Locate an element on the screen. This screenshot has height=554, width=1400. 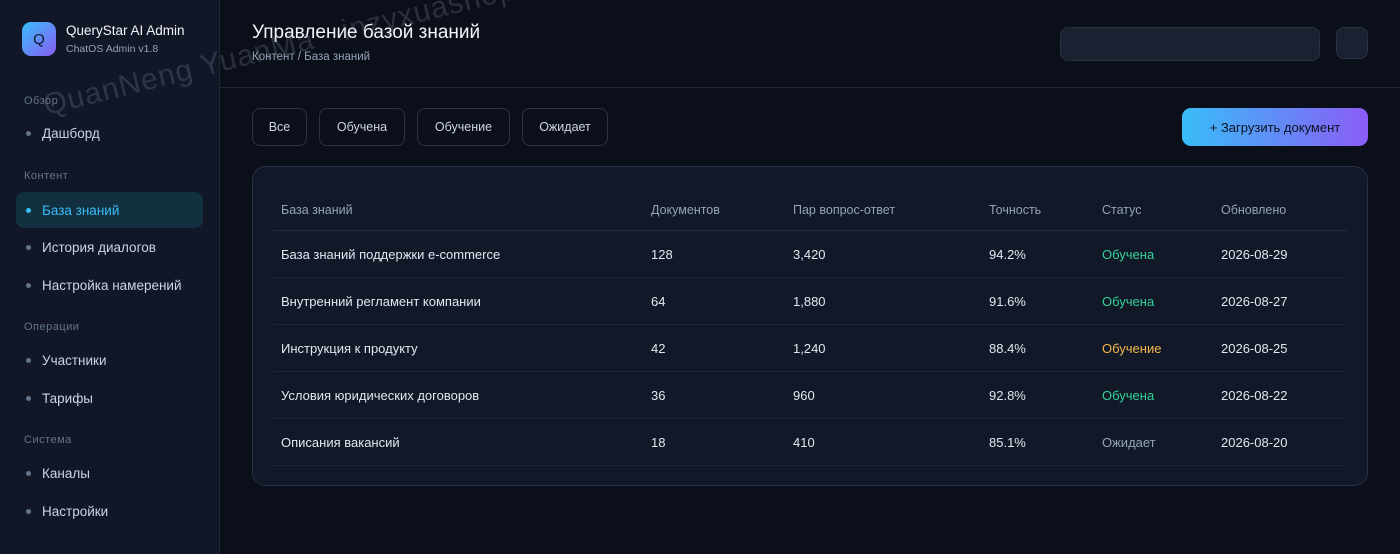
row-qa: 1,880 is located at coordinates (809, 301).